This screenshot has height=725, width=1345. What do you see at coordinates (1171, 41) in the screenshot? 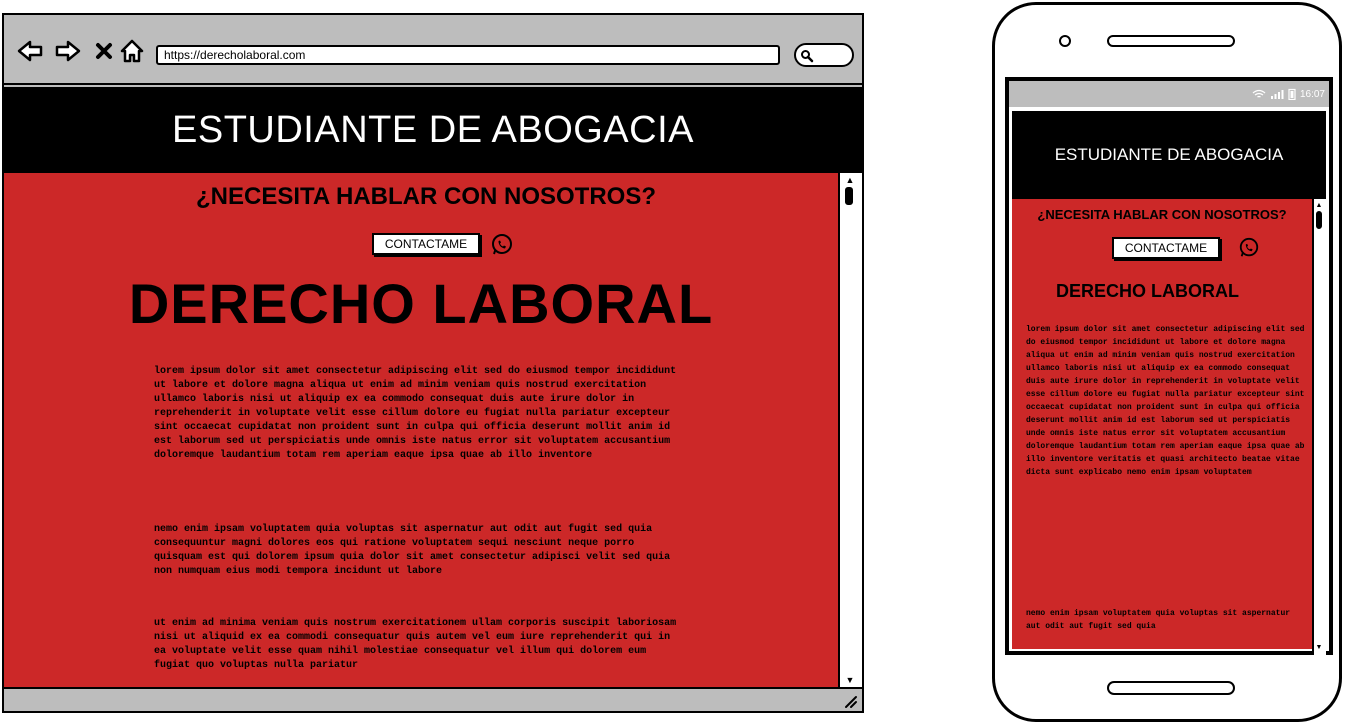
I see `speaker-grille` at bounding box center [1171, 41].